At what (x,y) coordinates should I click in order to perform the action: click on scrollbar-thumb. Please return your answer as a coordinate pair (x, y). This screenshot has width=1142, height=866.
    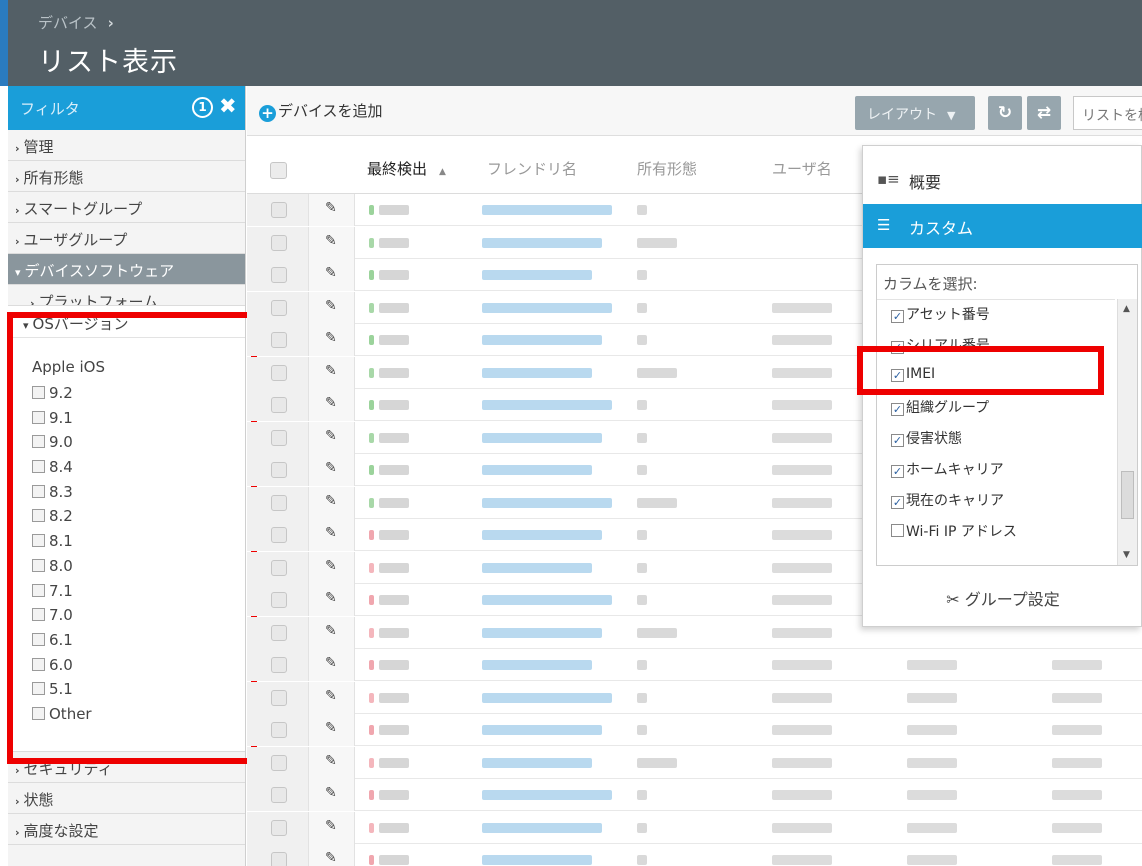
    Looking at the image, I should click on (1127, 495).